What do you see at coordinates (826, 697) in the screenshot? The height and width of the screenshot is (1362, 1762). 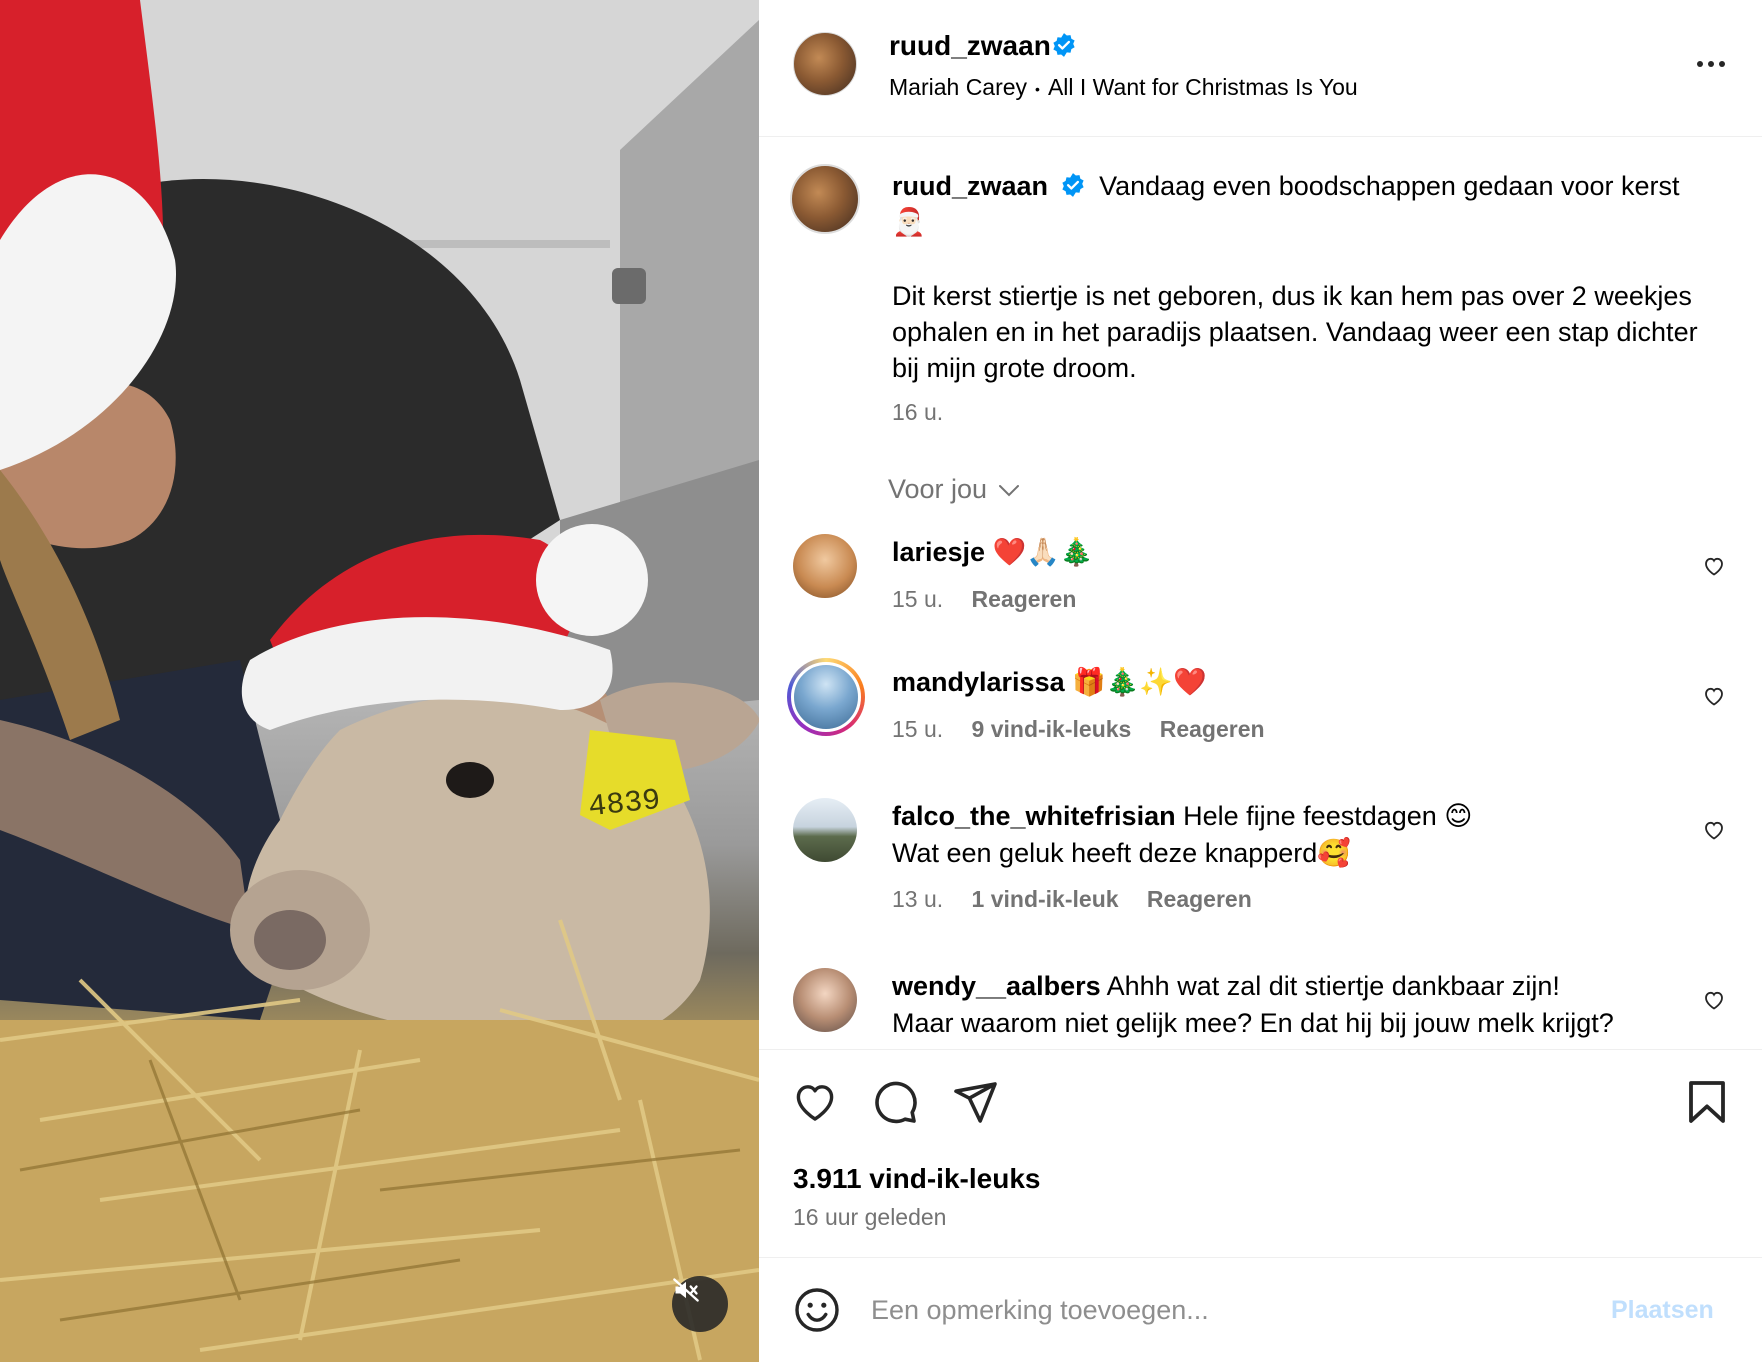 I see `commenter-avatar-story-ring` at bounding box center [826, 697].